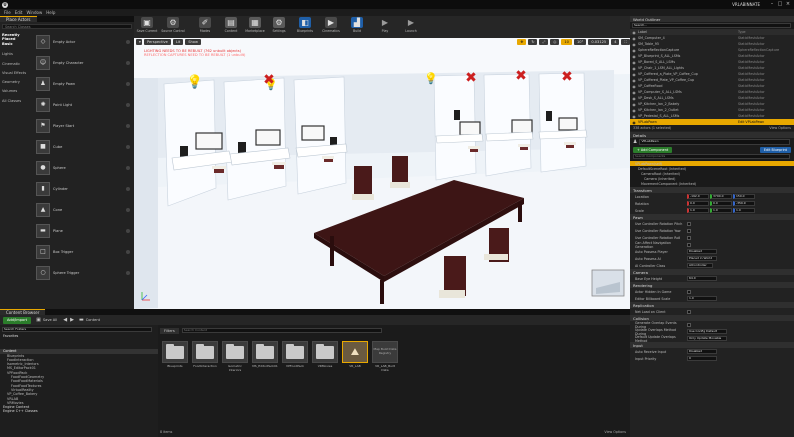 The width and height of the screenshot is (794, 437). Describe the element at coordinates (205, 361) in the screenshot. I see `asset-folder: FoodInteraction` at that location.